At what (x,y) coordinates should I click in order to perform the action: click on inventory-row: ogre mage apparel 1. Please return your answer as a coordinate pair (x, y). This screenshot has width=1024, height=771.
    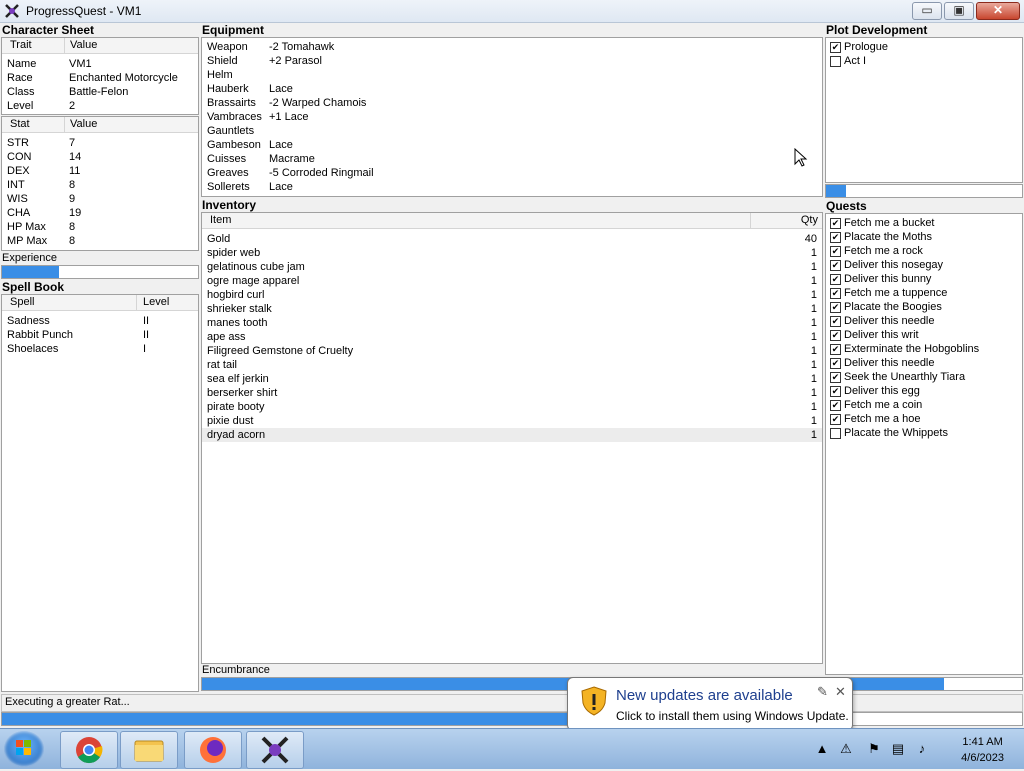
    Looking at the image, I should click on (512, 281).